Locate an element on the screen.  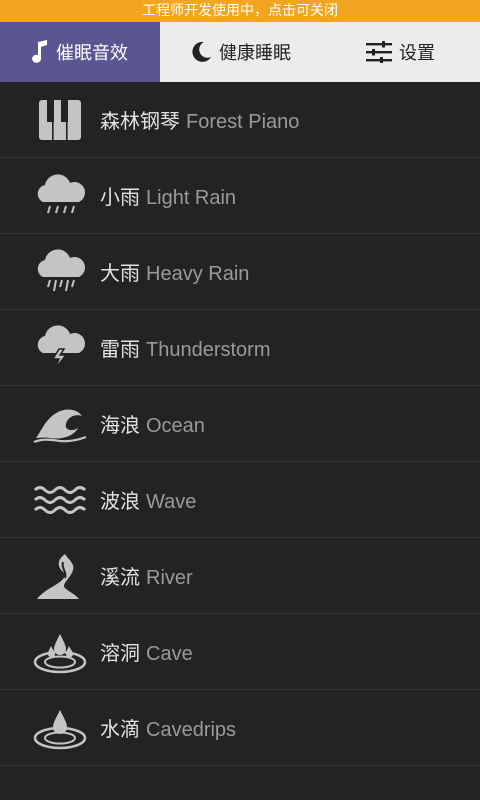
wave-icon is located at coordinates (60, 500).